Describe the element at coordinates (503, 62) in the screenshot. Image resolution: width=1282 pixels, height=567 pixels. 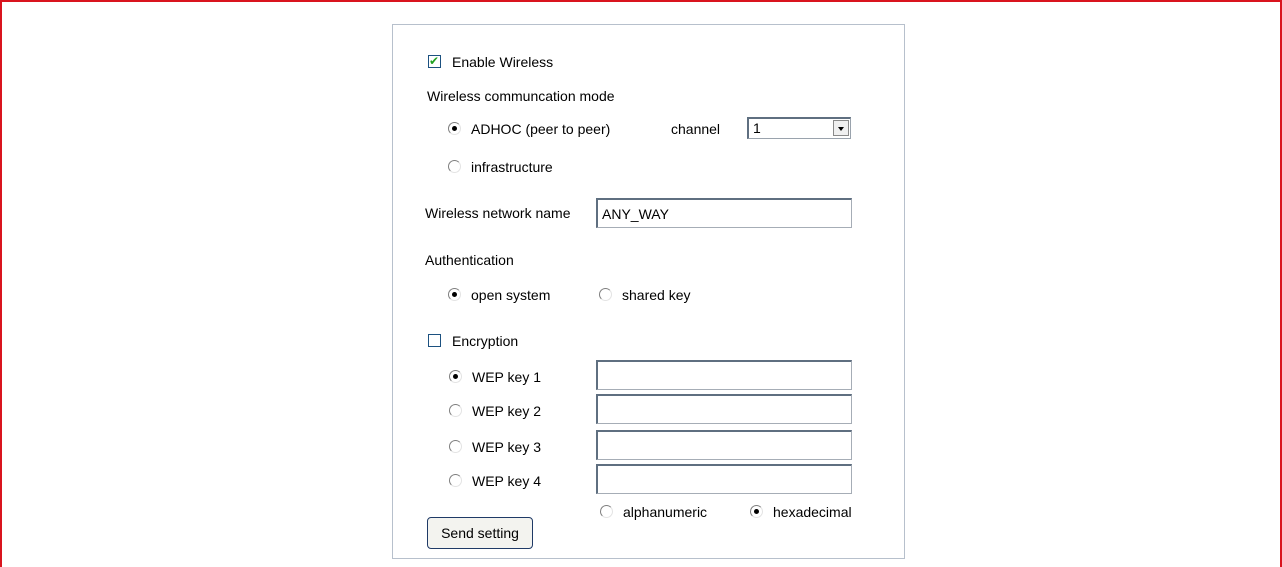
I see `enable-wireless-label: Enable Wireless` at that location.